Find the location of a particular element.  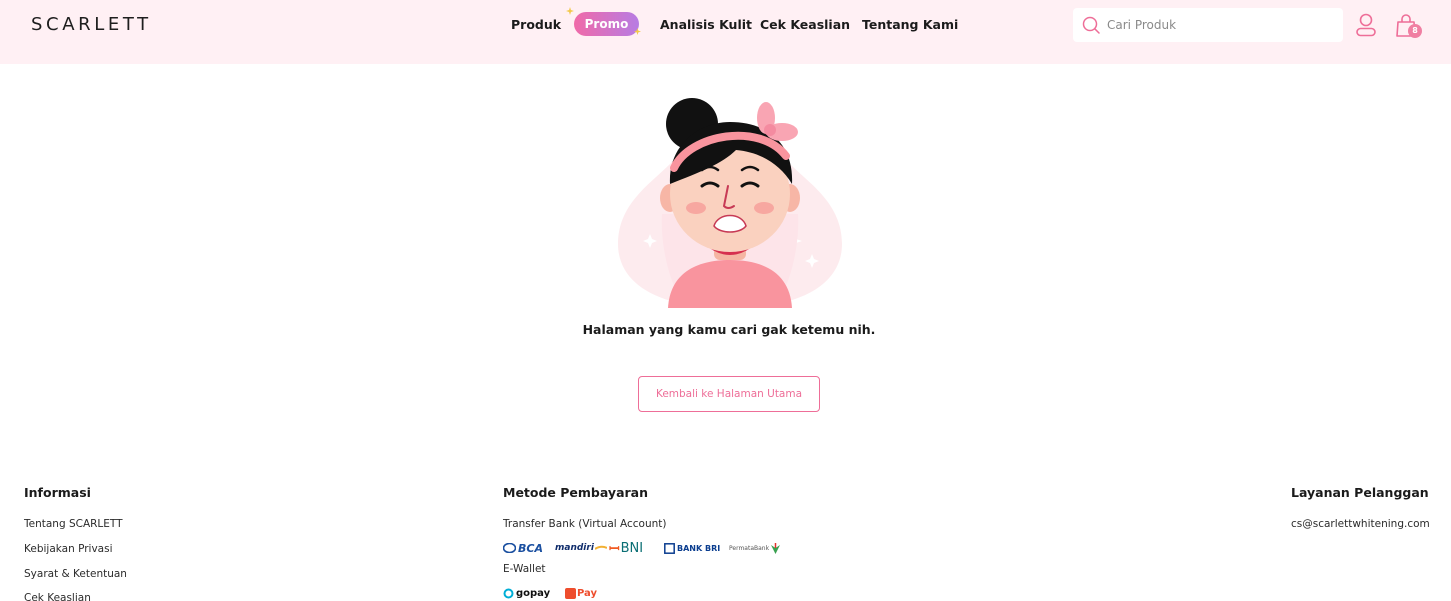

not-found-message: Halaman yang kamu cari gak ketemu nih. is located at coordinates (729, 329).